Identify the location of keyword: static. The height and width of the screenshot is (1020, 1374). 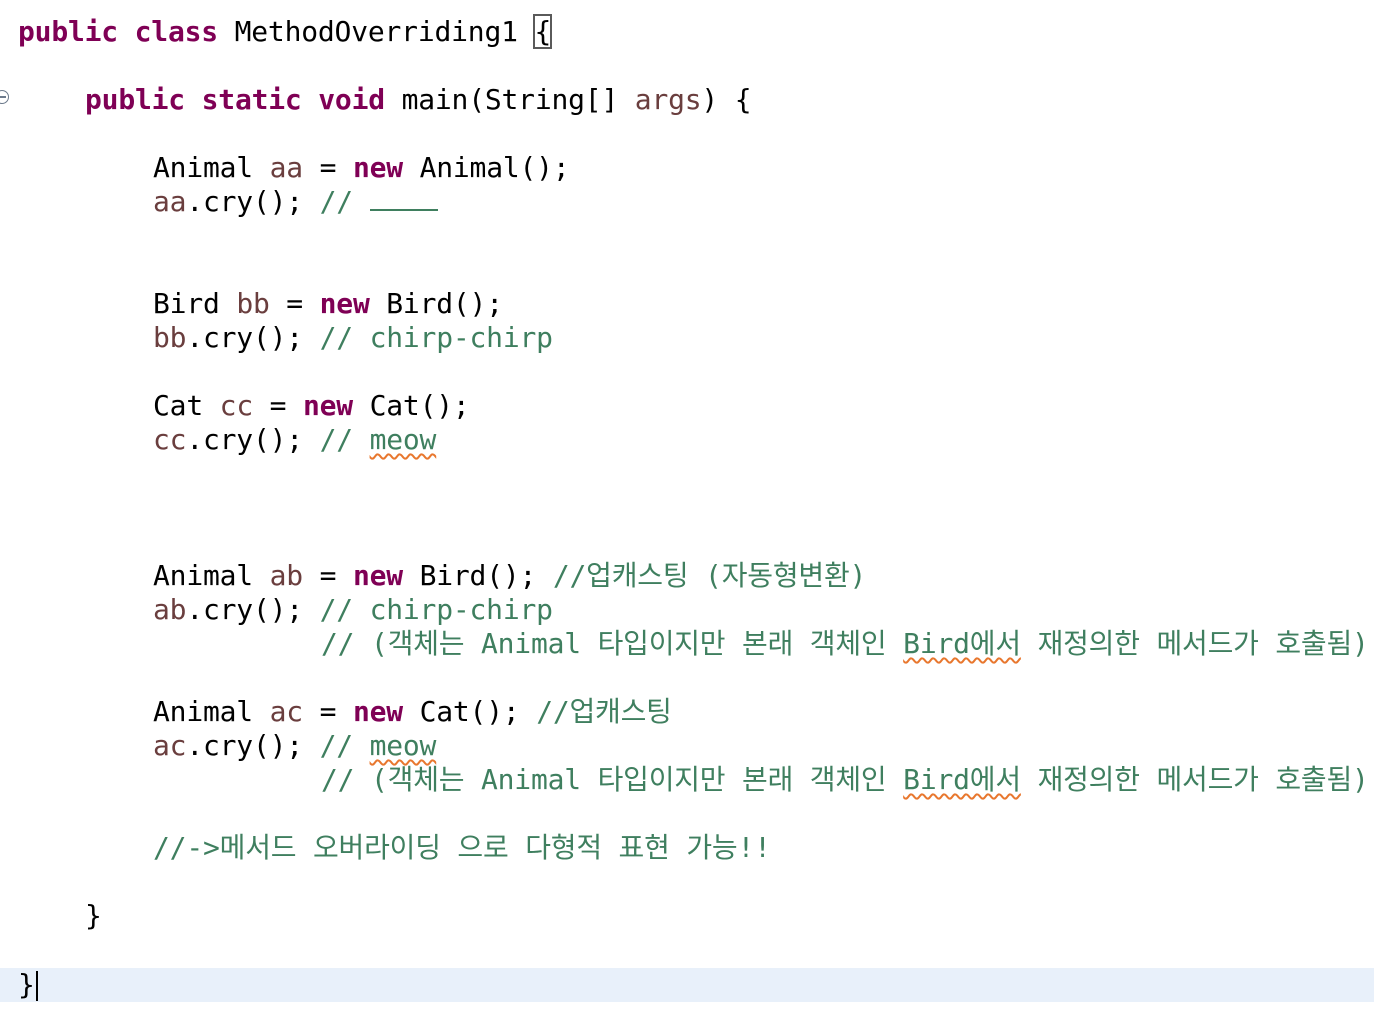
(251, 99).